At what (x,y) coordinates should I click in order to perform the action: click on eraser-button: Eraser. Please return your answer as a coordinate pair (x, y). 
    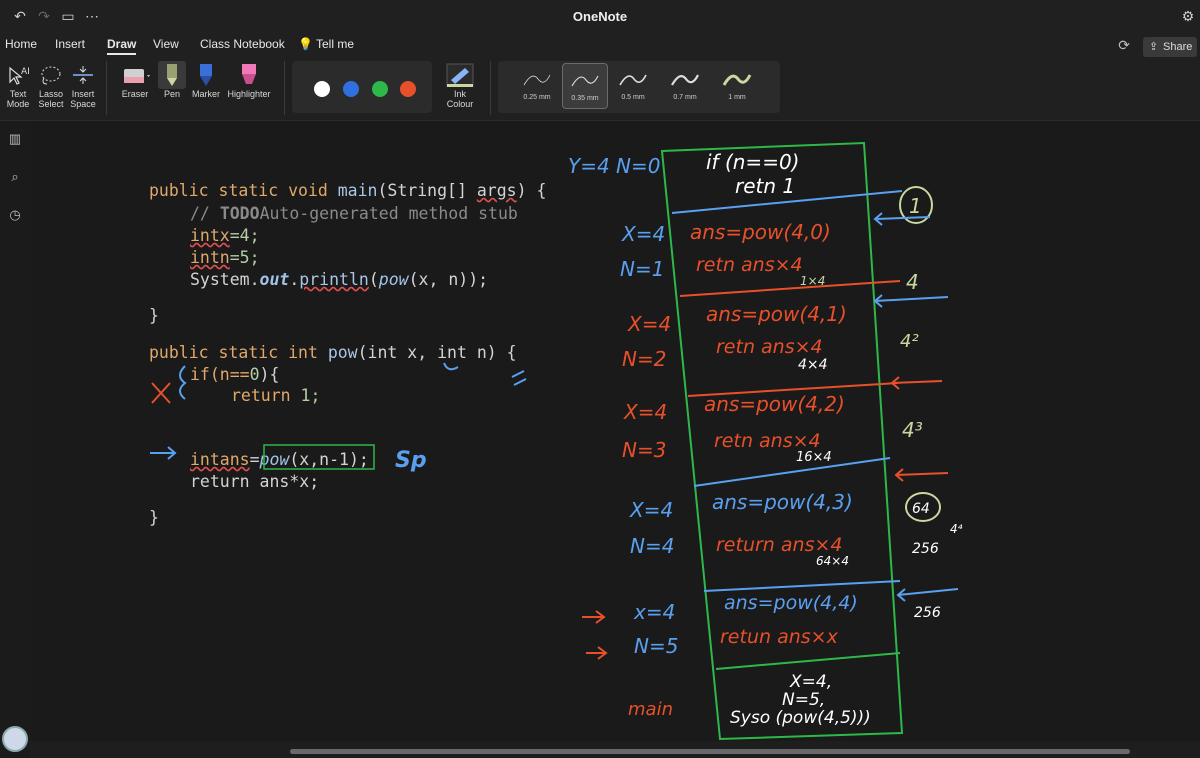
    Looking at the image, I should click on (135, 80).